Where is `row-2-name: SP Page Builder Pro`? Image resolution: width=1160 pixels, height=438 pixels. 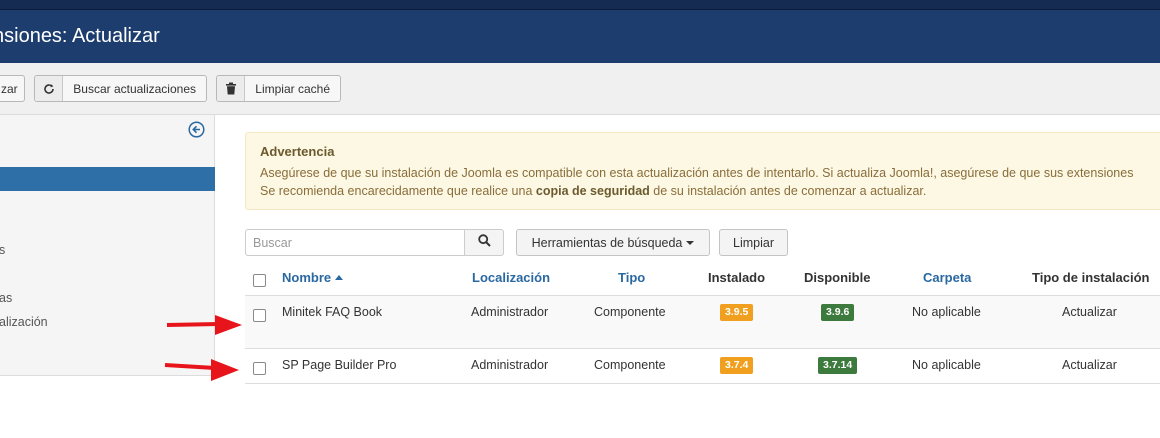
row-2-name: SP Page Builder Pro is located at coordinates (339, 365).